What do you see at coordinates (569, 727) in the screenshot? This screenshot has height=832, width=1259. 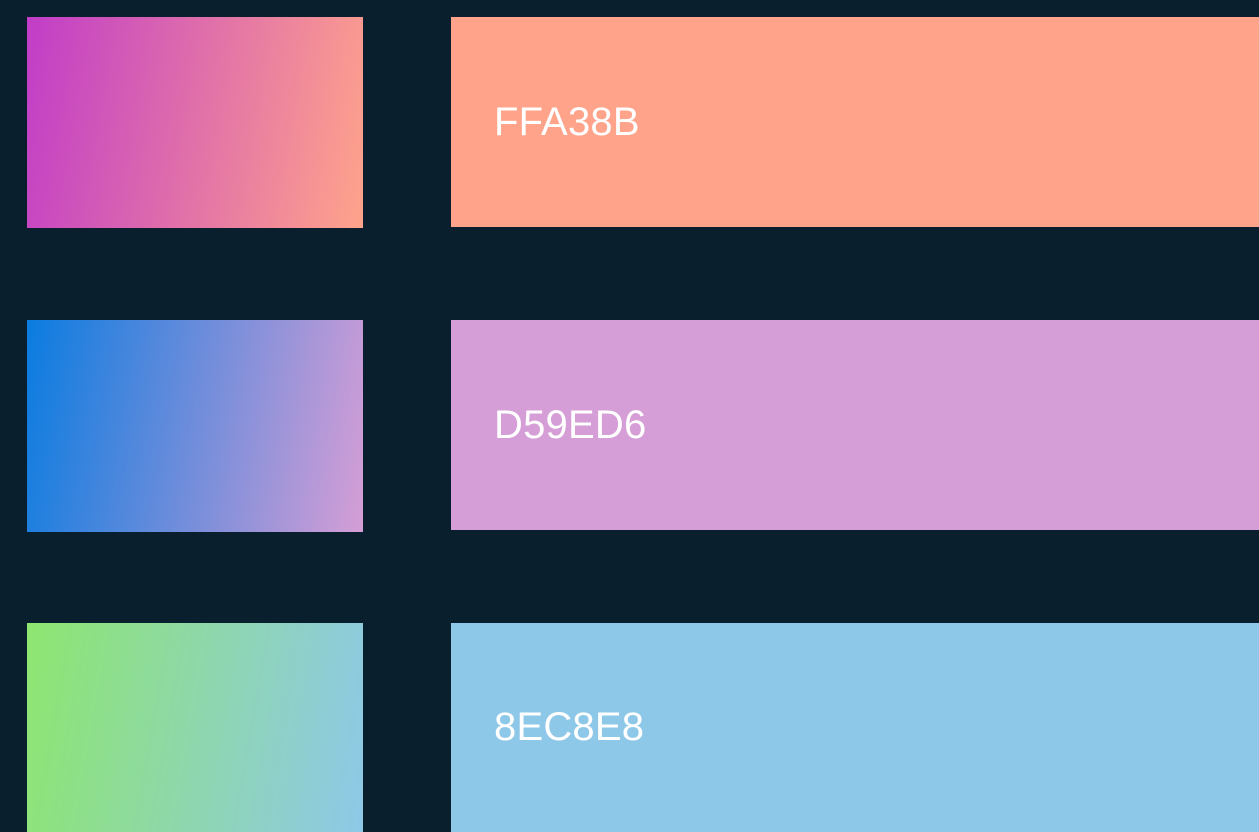 I see `hex-code-label-3: 8EC8E8` at bounding box center [569, 727].